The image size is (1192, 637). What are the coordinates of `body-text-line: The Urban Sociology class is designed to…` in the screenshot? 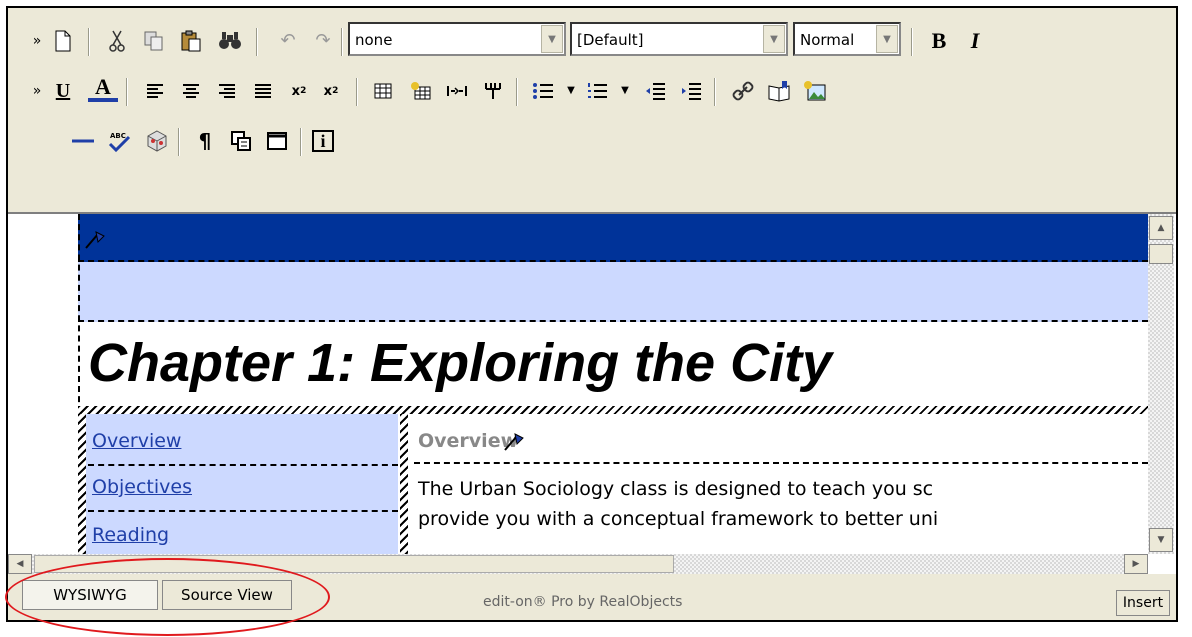 It's located at (676, 489).